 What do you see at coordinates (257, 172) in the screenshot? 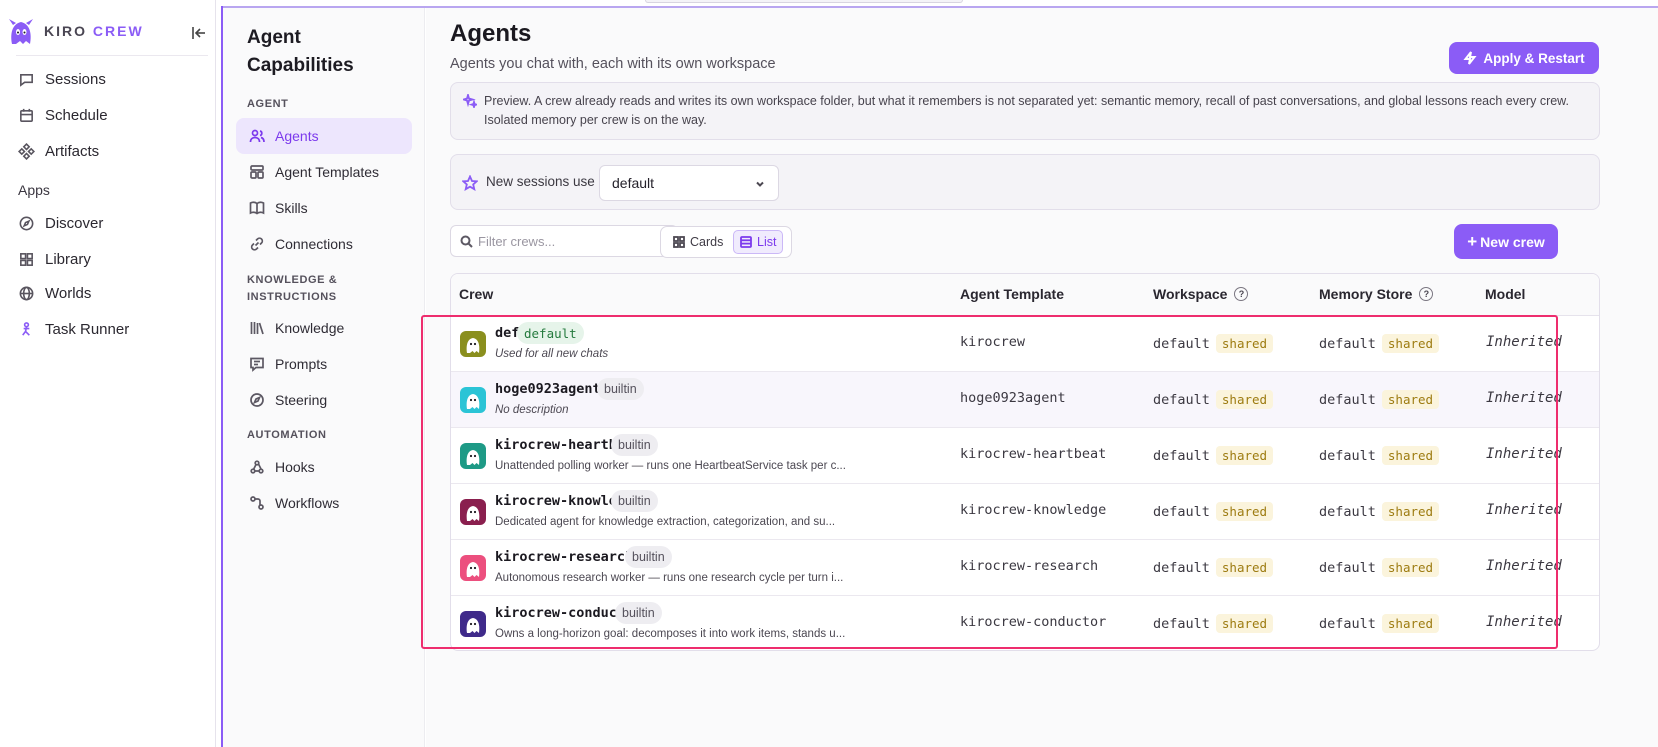
I see `template-icon` at bounding box center [257, 172].